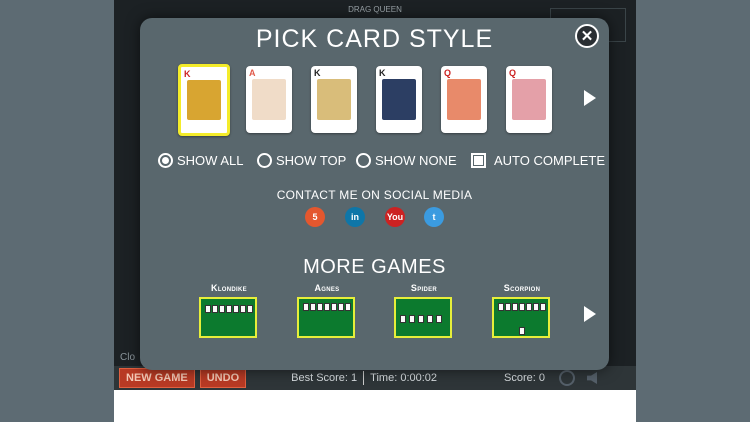 The width and height of the screenshot is (750, 422). Describe the element at coordinates (521, 317) in the screenshot. I see `scorpion-thumbnail` at that location.